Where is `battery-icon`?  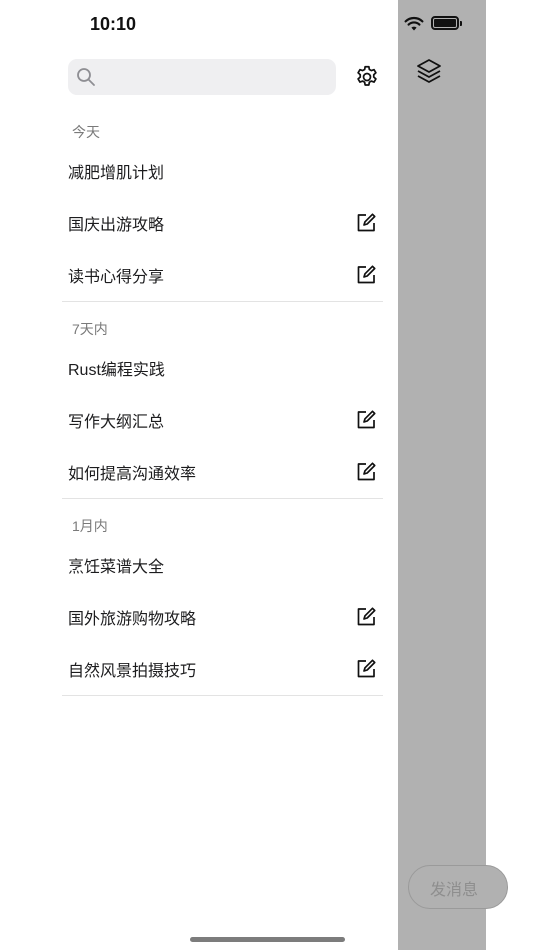
battery-icon is located at coordinates (446, 23).